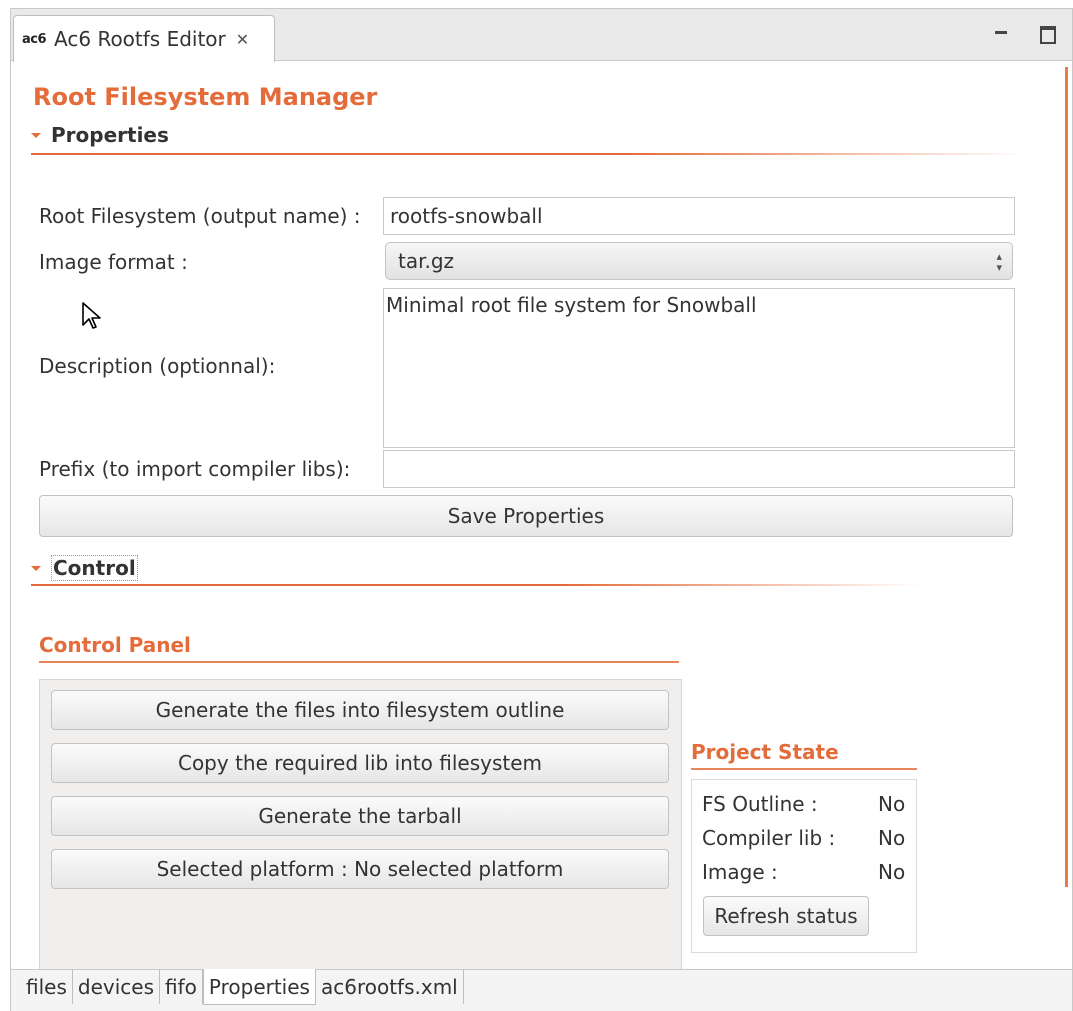 This screenshot has width=1073, height=1011. Describe the element at coordinates (786, 916) in the screenshot. I see `refresh-status-button: Refresh status` at that location.